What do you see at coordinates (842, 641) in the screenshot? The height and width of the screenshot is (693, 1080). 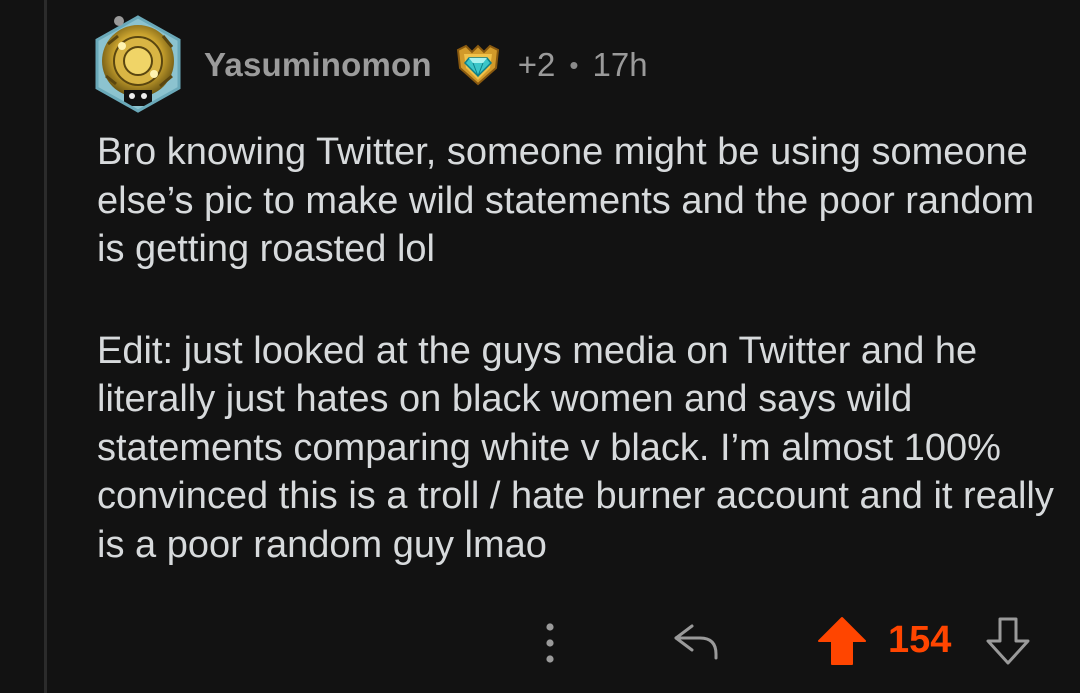 I see `upvote-arrow-icon` at bounding box center [842, 641].